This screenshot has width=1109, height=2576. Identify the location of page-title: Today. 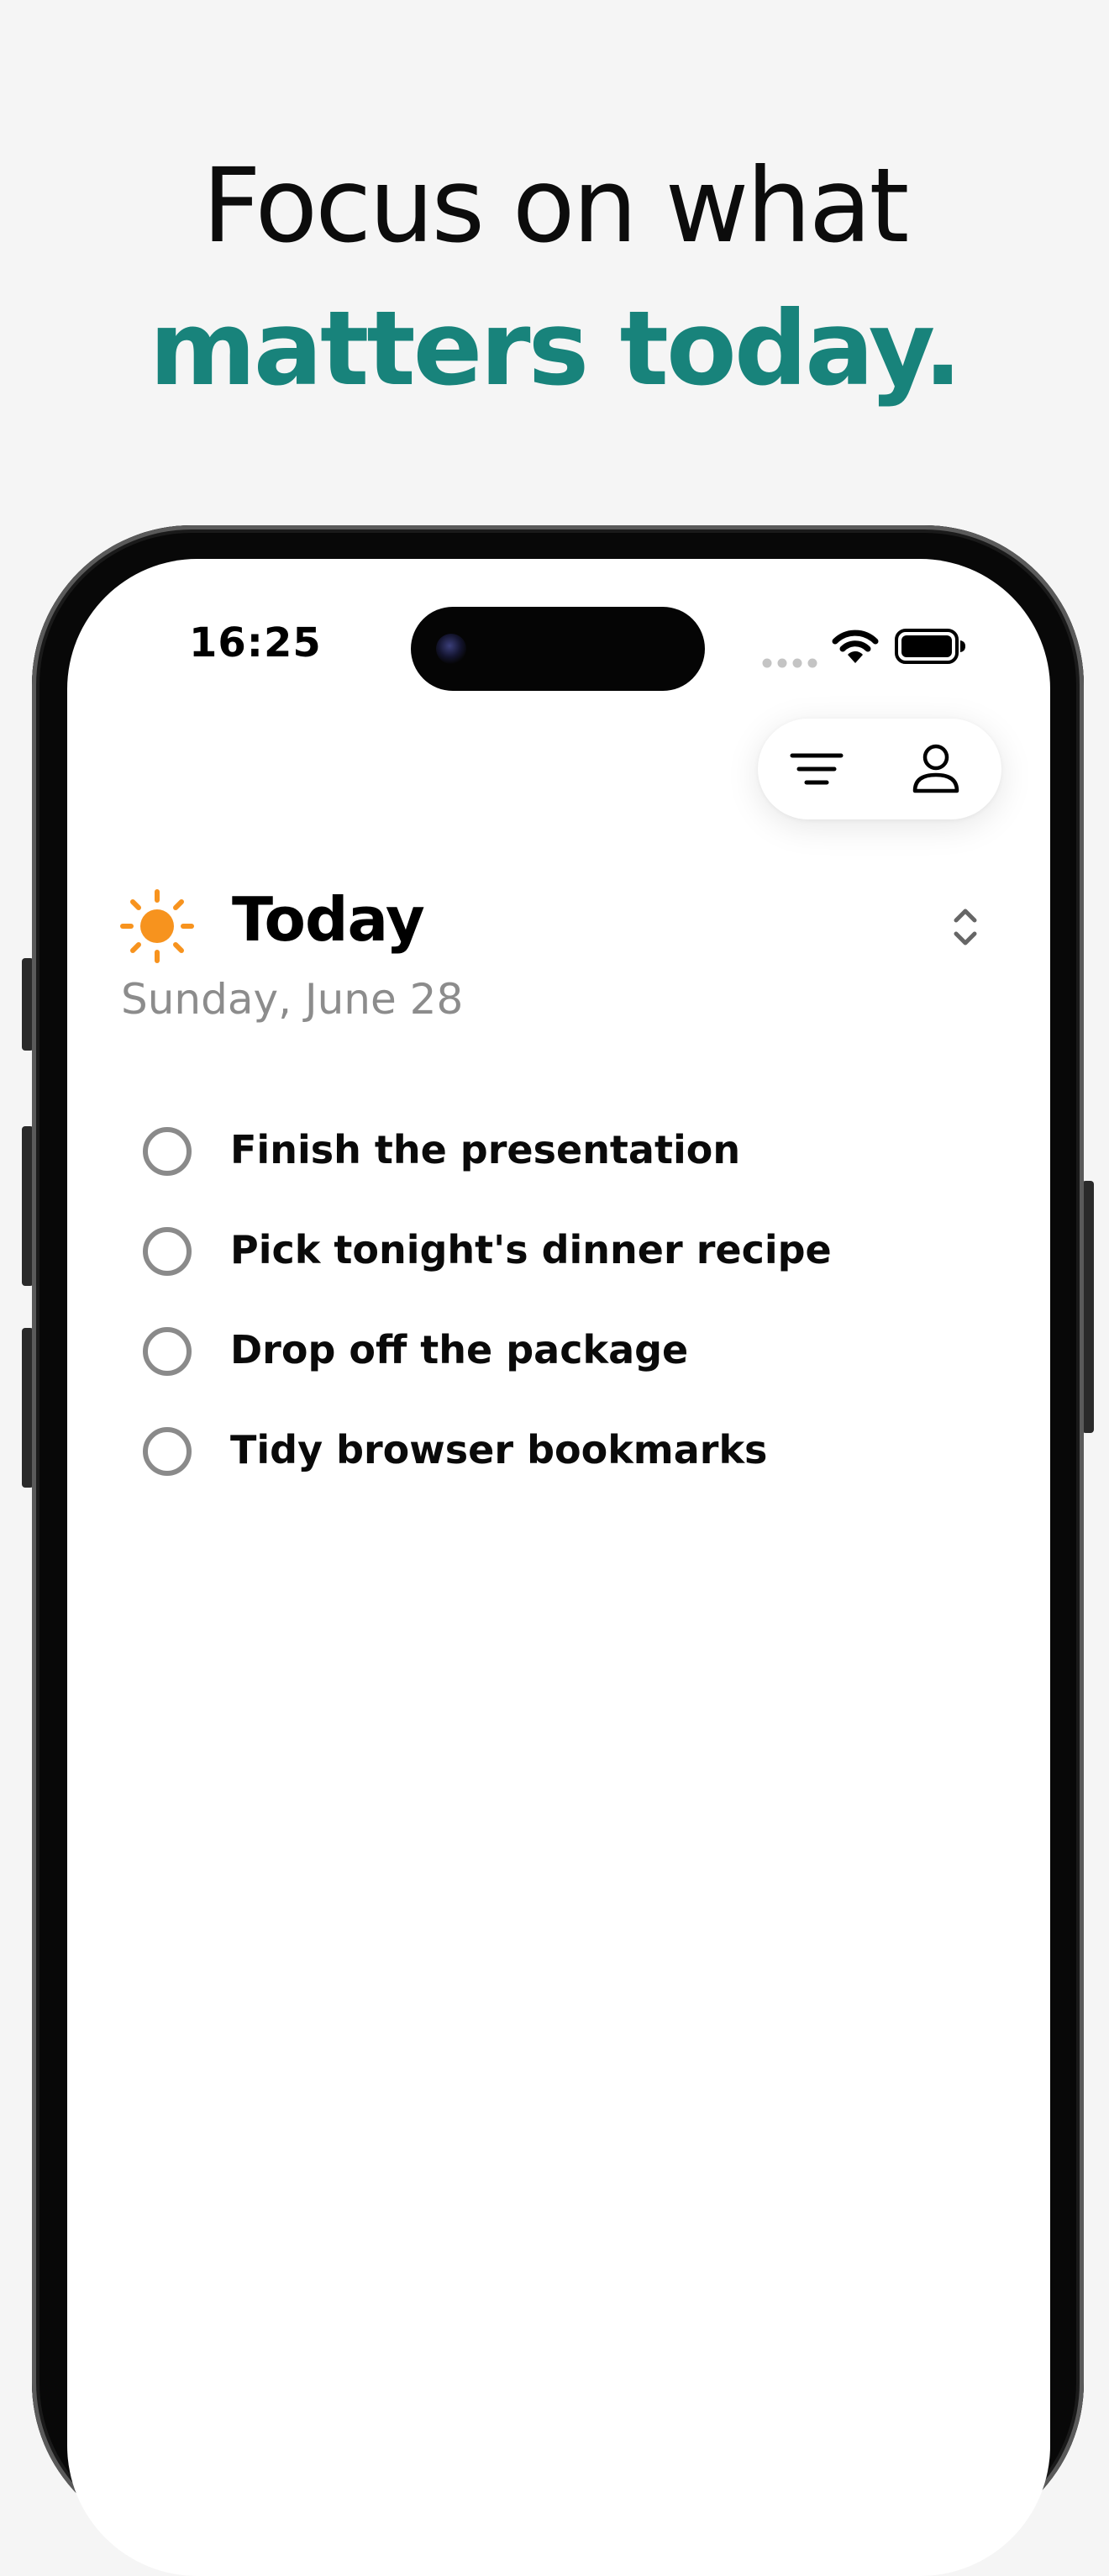
(328, 919).